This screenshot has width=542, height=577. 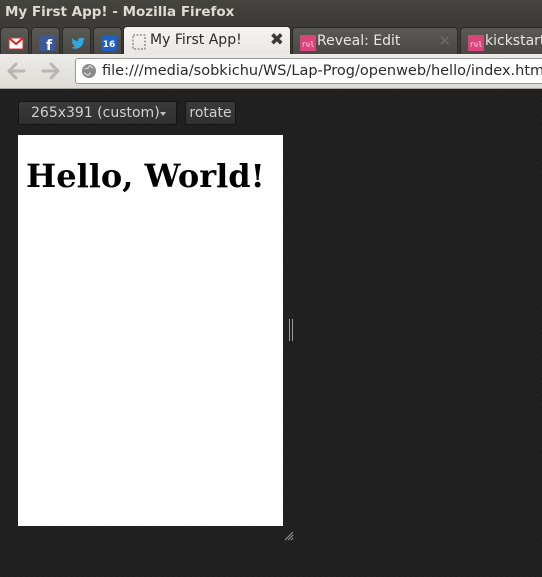 What do you see at coordinates (51, 71) in the screenshot?
I see `forward-arrow-icon` at bounding box center [51, 71].